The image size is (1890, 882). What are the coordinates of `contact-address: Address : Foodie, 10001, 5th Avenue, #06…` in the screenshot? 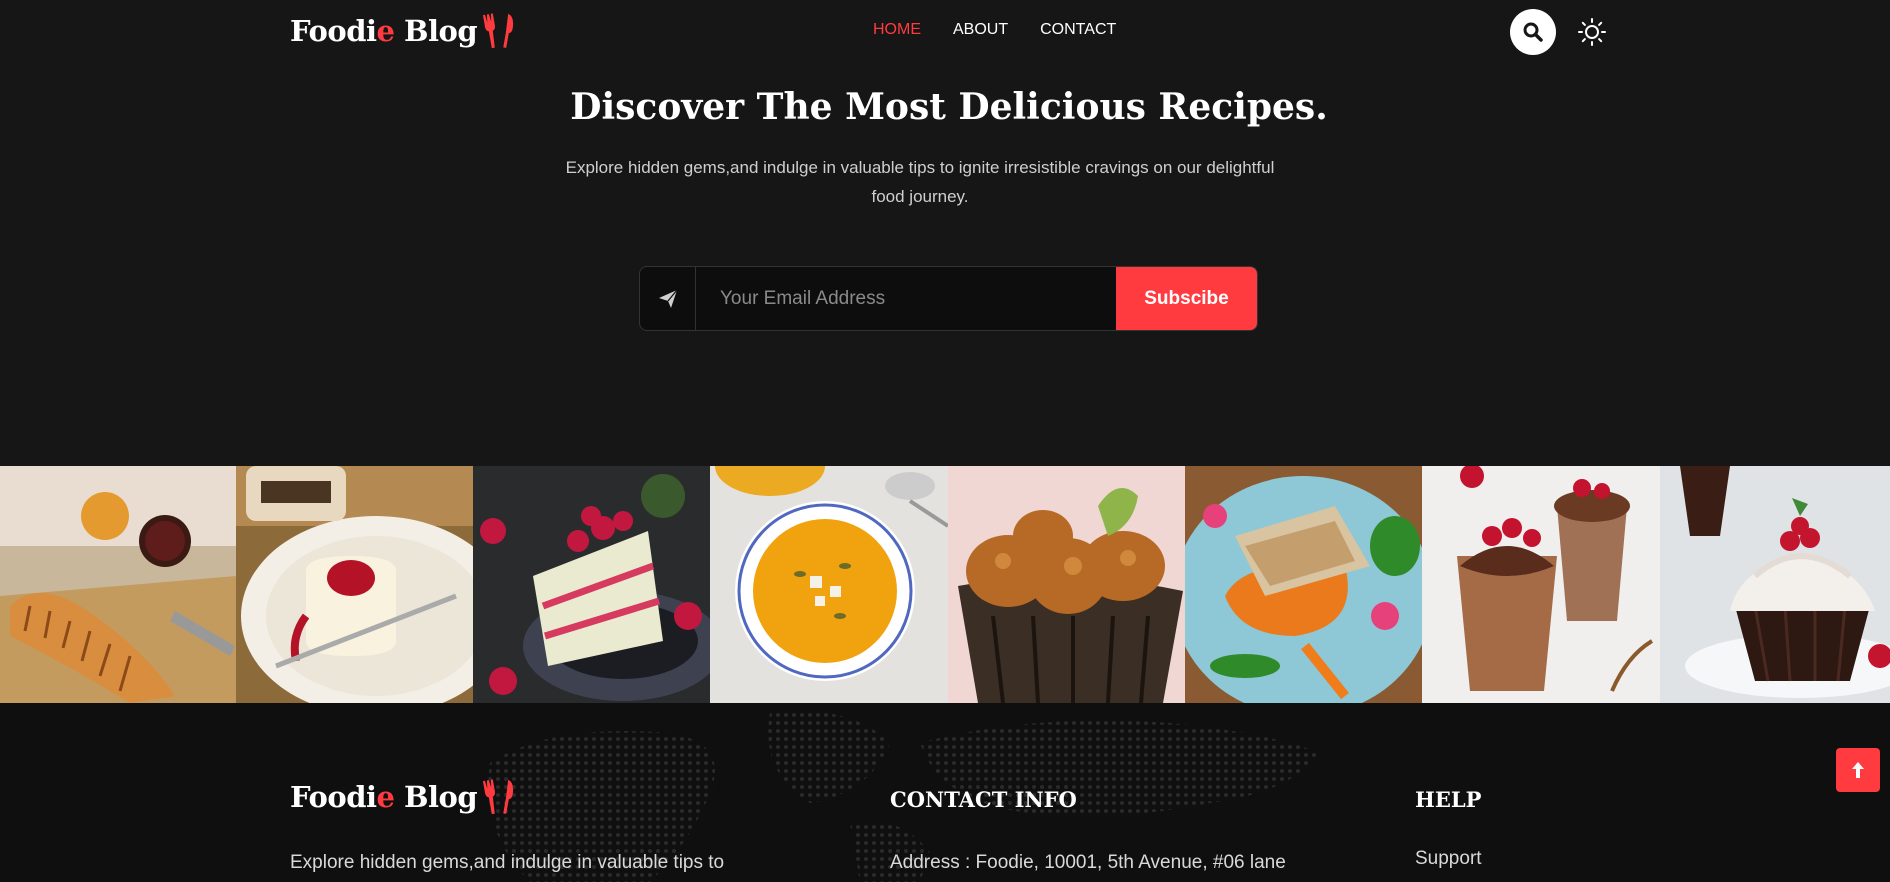 It's located at (1088, 862).